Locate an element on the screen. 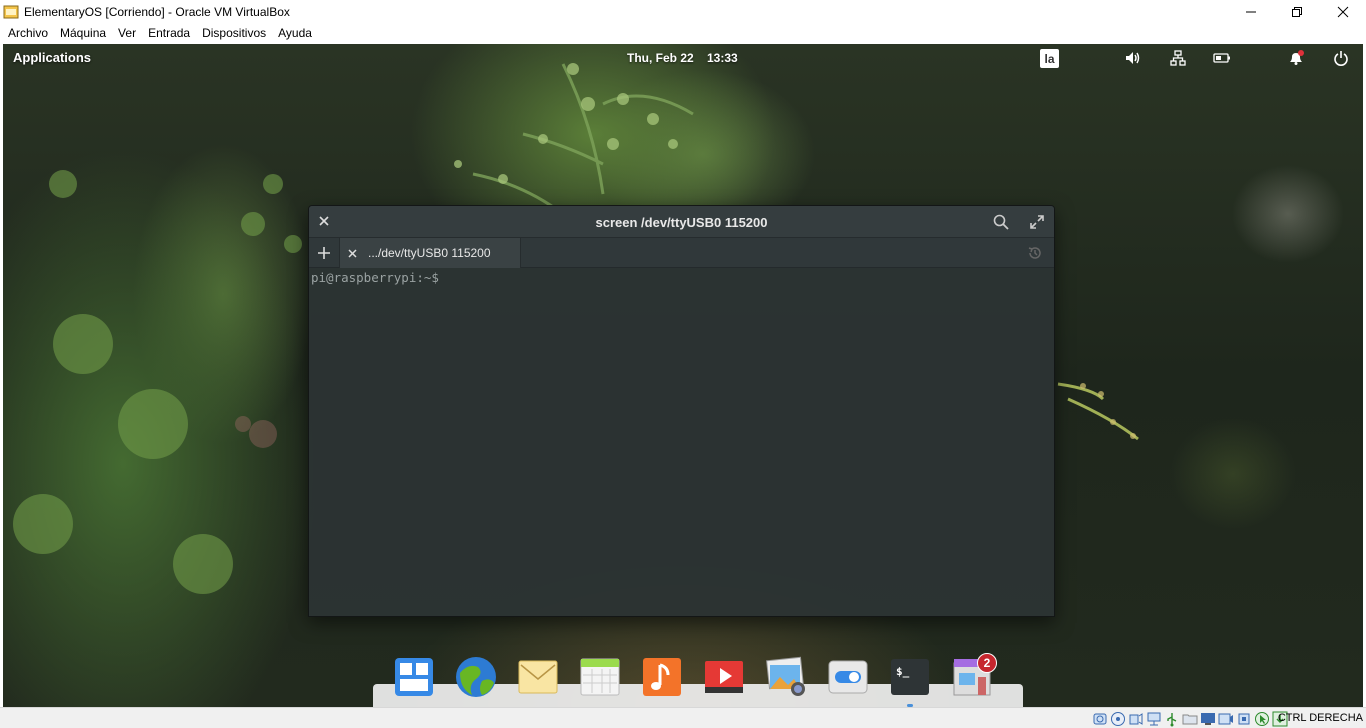  menu-archivo: Archivo is located at coordinates (28, 33).